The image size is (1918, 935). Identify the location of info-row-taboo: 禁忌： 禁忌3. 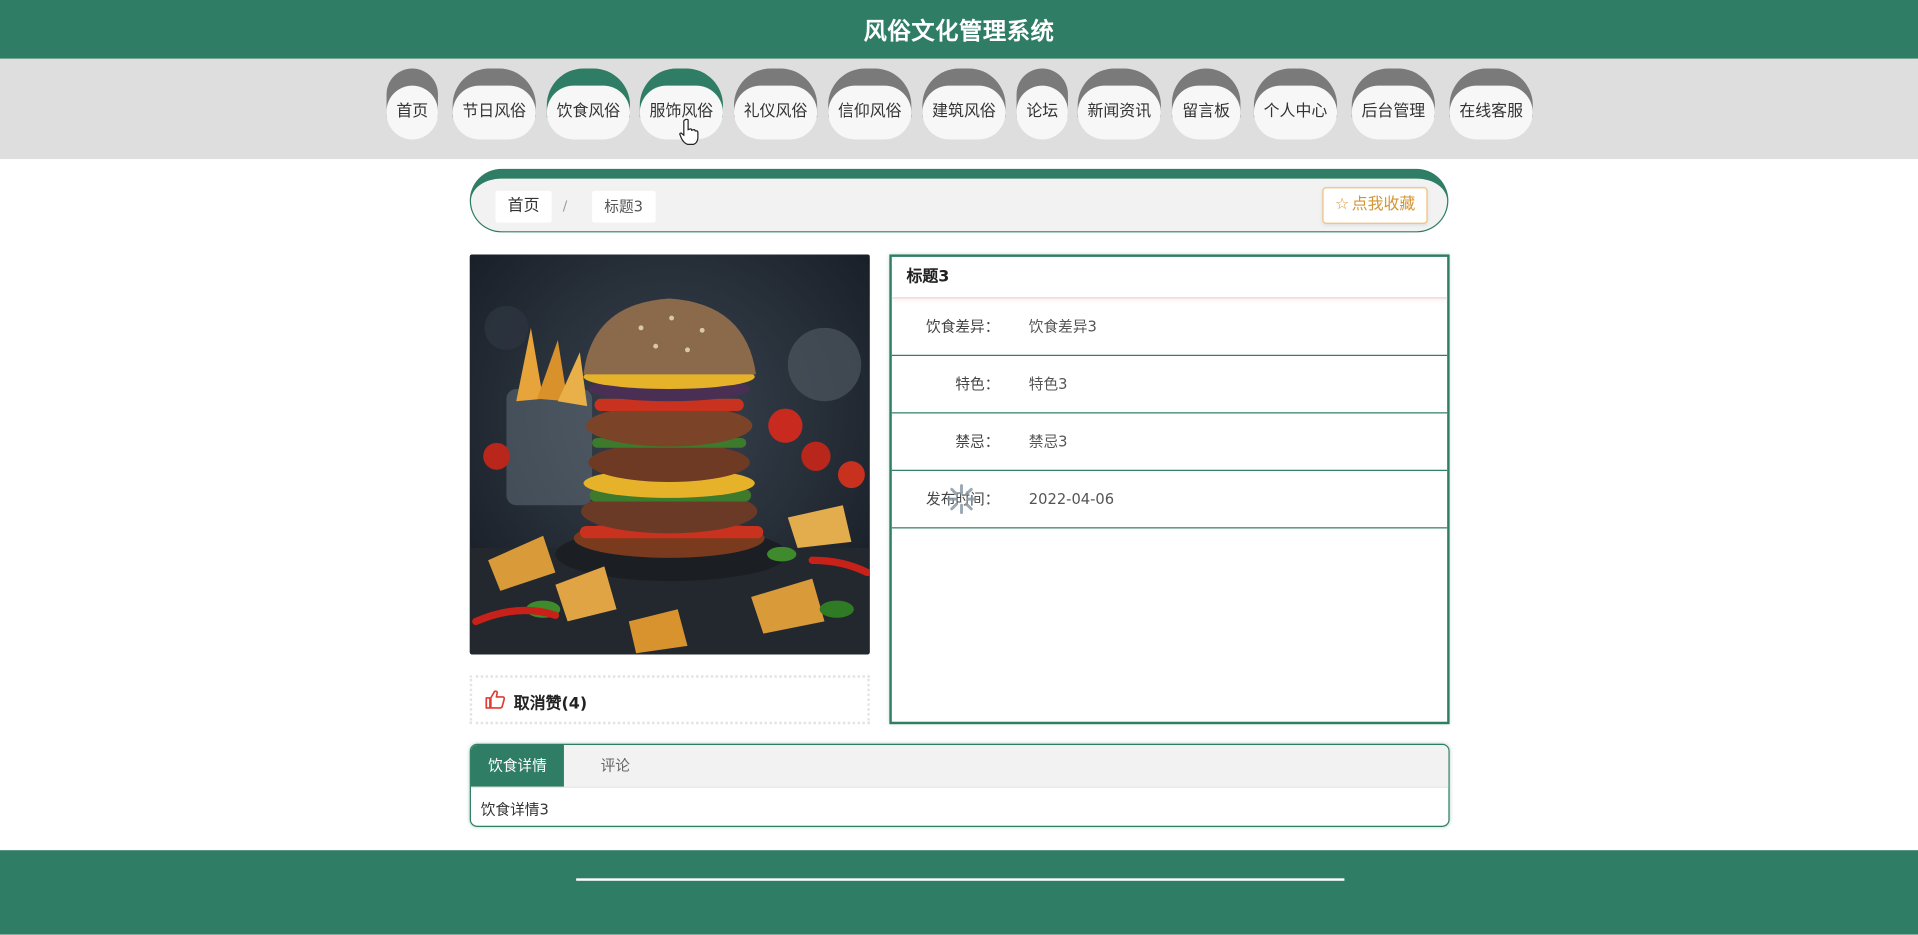
(1169, 442).